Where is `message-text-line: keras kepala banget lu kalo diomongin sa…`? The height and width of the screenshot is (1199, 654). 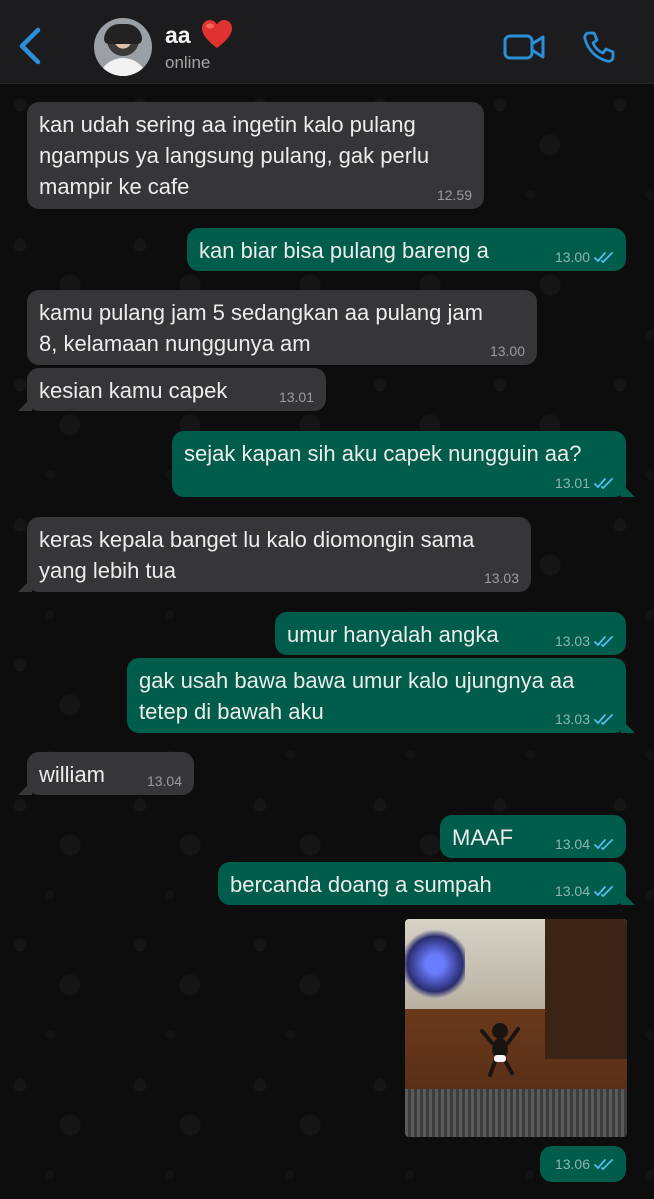 message-text-line: keras kepala banget lu kalo diomongin sa… is located at coordinates (257, 539).